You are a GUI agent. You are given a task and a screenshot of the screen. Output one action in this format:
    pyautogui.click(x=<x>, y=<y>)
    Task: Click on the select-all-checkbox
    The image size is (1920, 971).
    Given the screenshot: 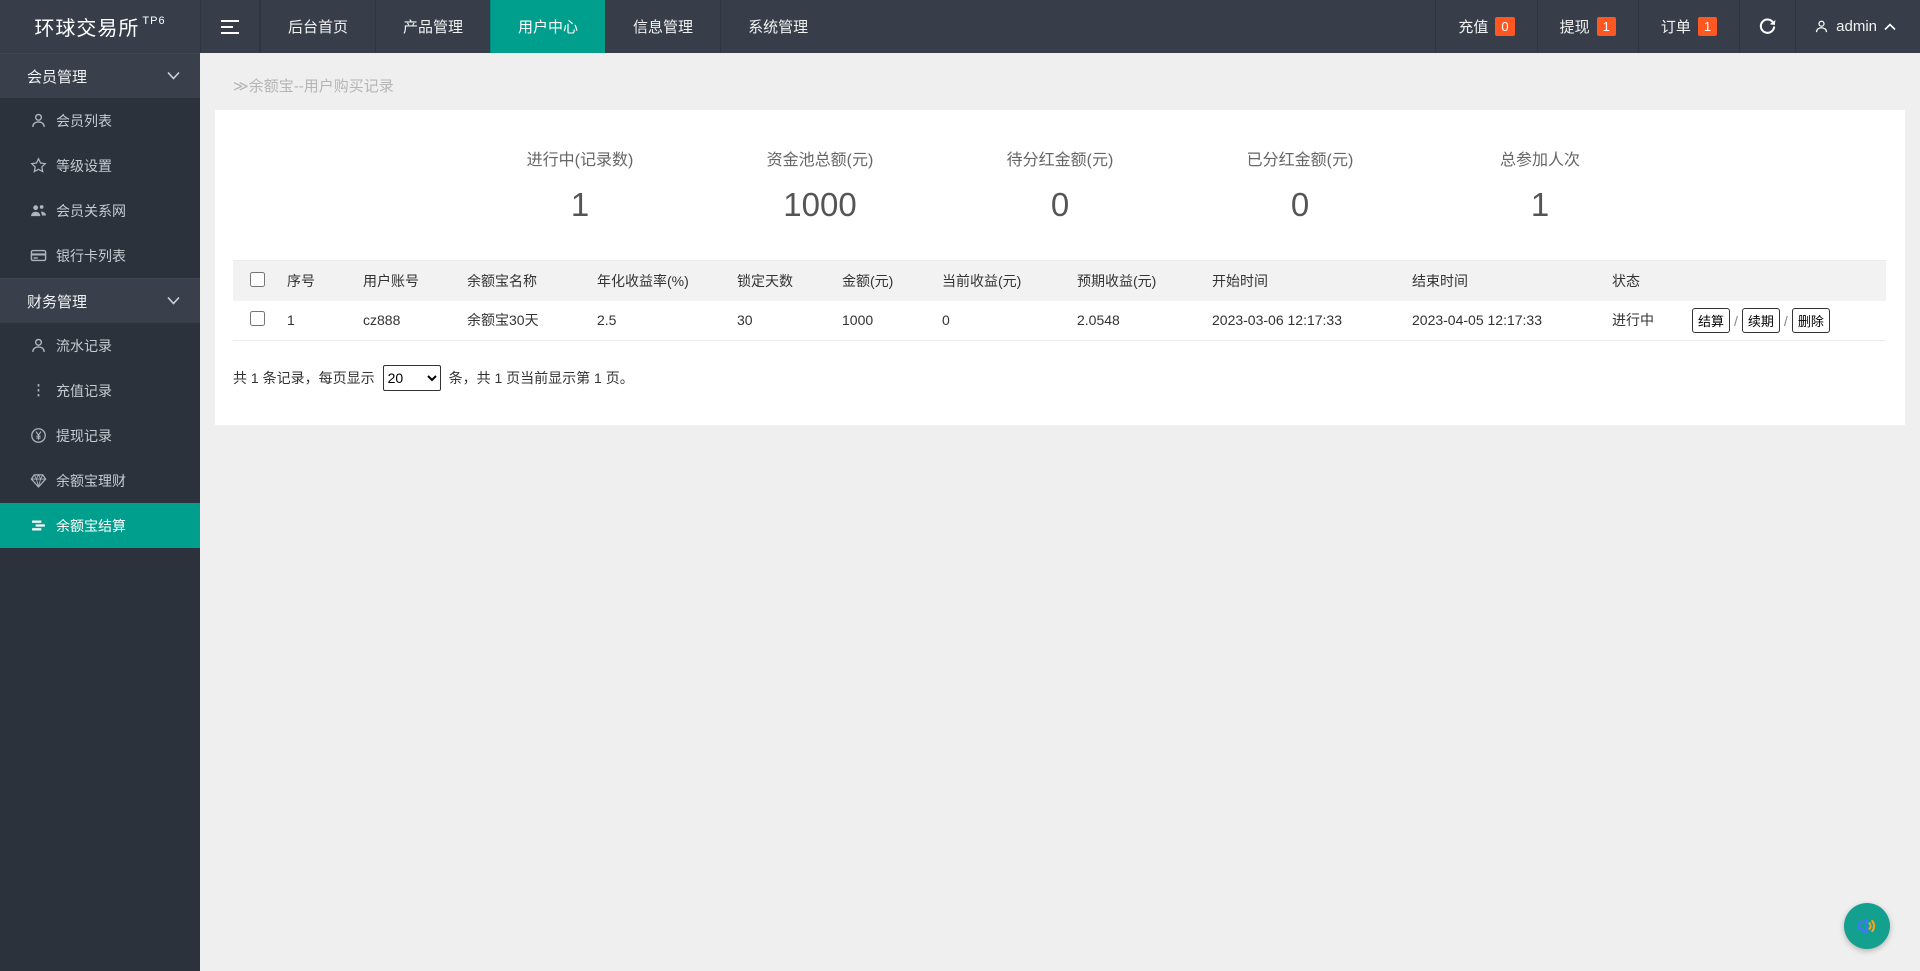 What is the action you would take?
    pyautogui.click(x=257, y=279)
    